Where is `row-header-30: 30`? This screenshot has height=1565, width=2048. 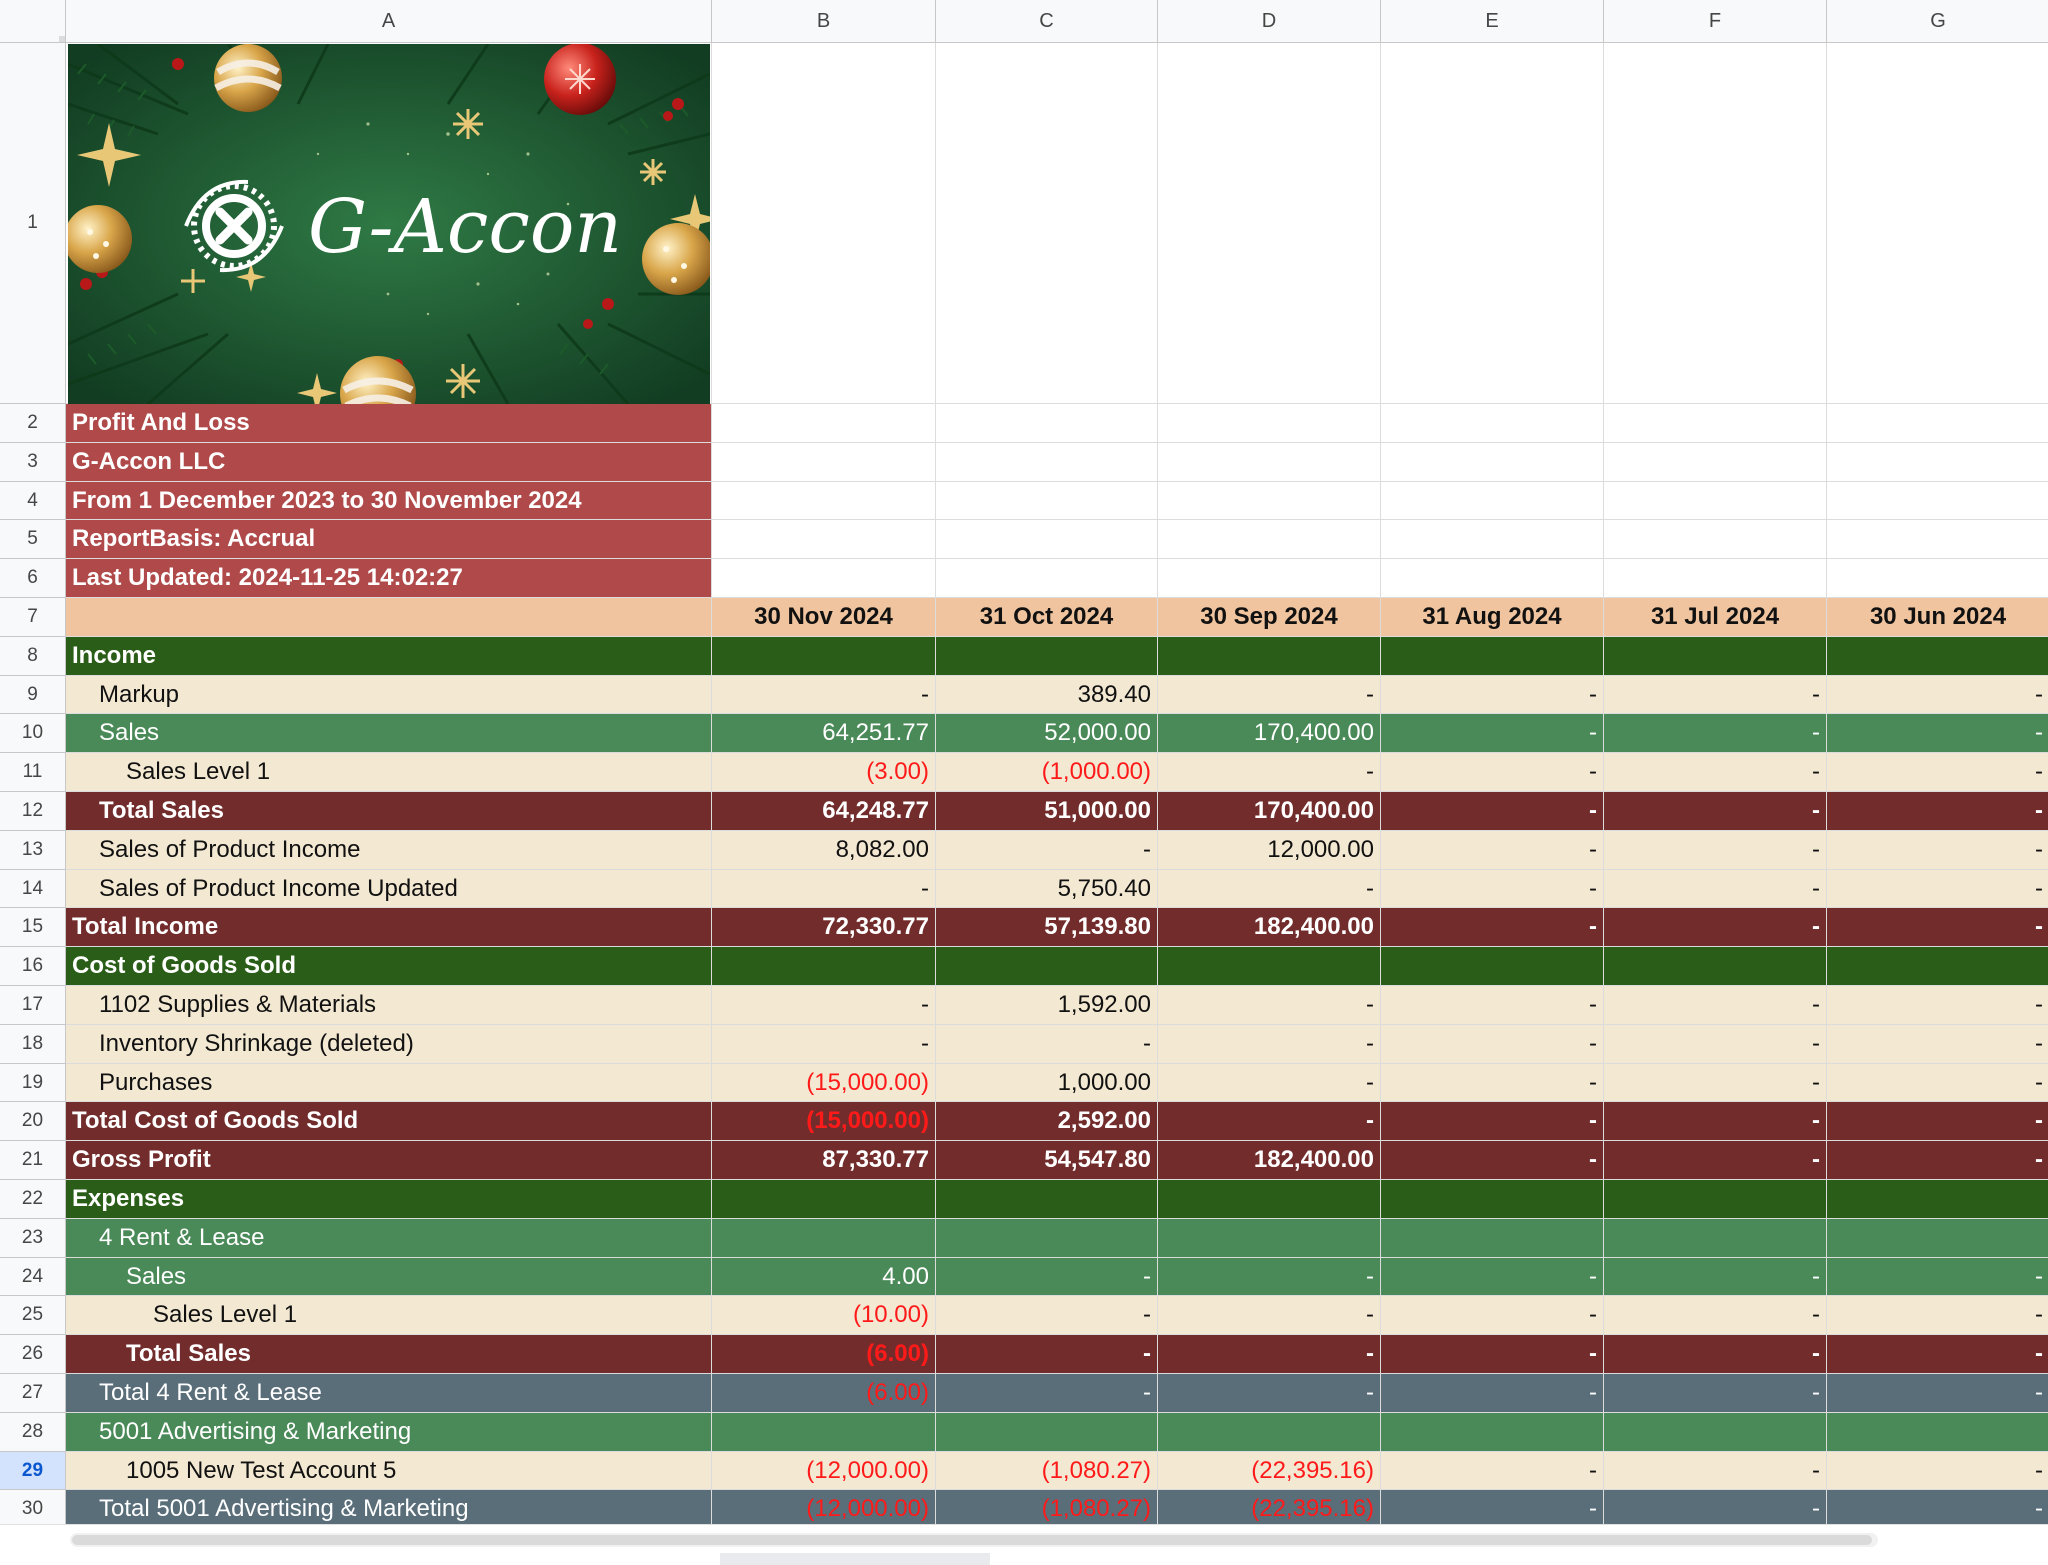
row-header-30: 30 is located at coordinates (33, 1507).